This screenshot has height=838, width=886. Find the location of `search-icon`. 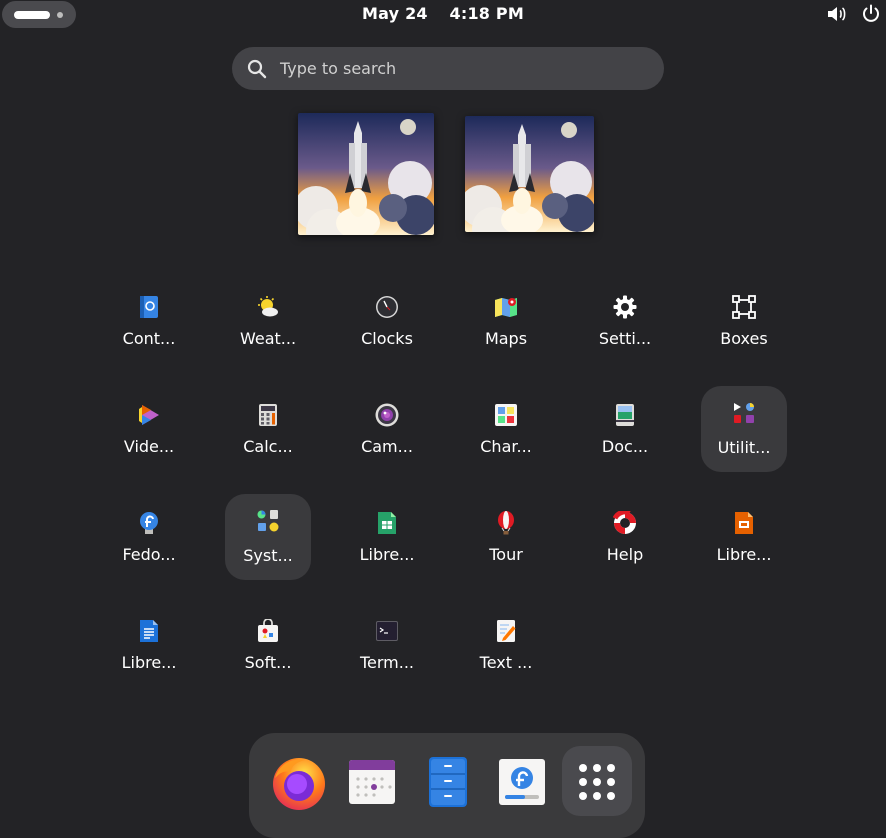

search-icon is located at coordinates (257, 69).